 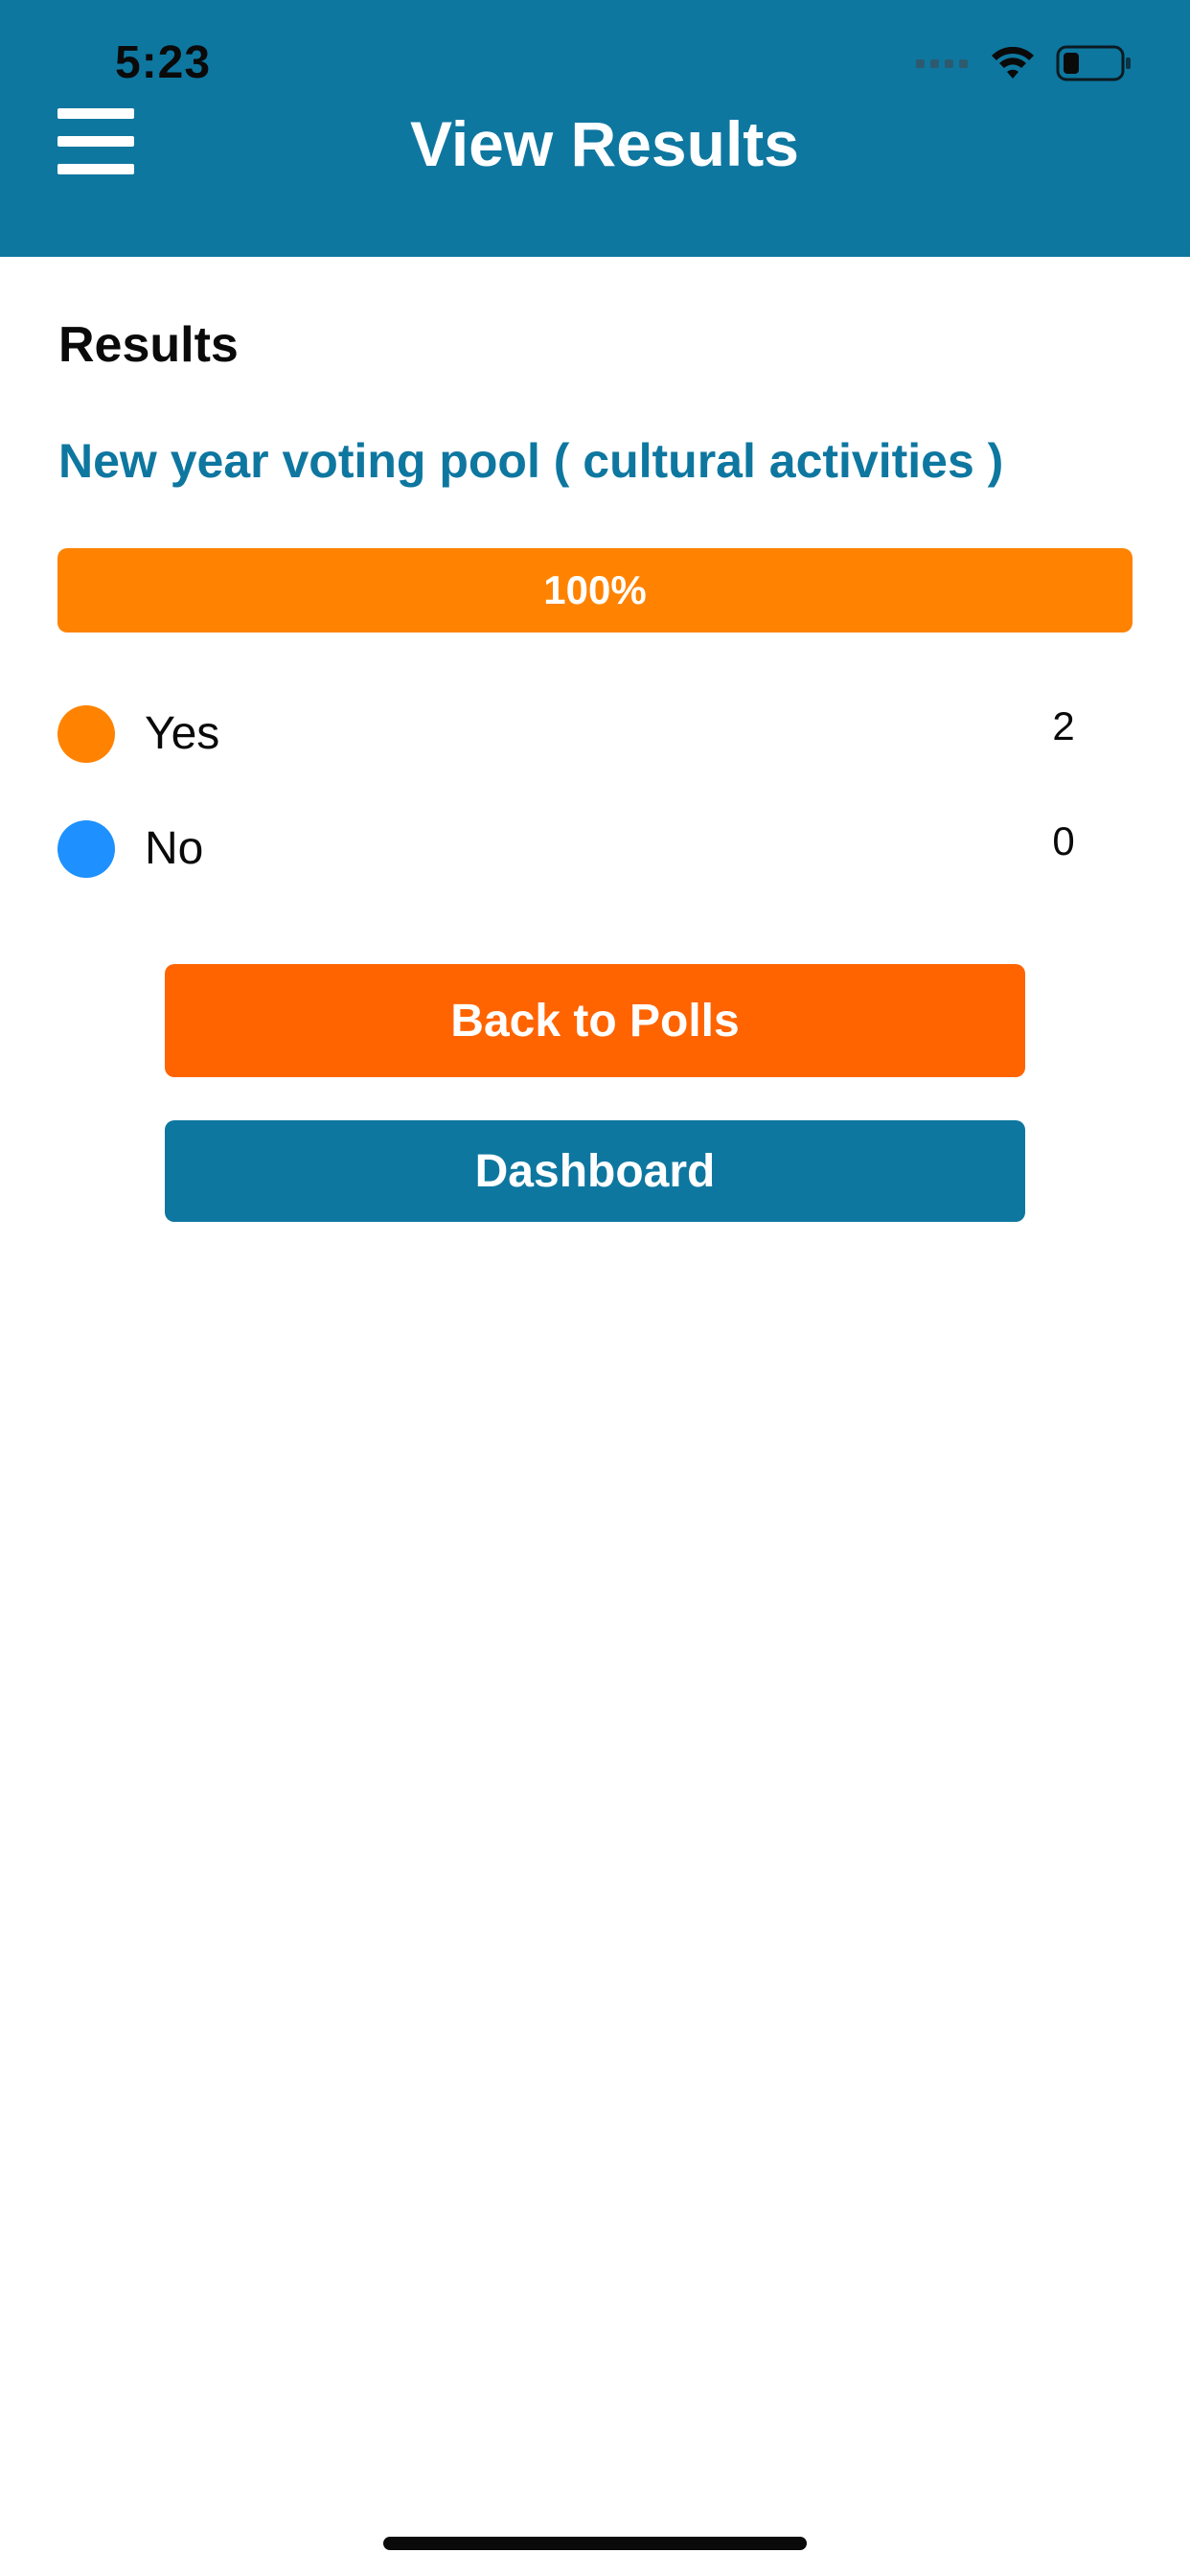 What do you see at coordinates (1064, 840) in the screenshot?
I see `option-vote-count: 0` at bounding box center [1064, 840].